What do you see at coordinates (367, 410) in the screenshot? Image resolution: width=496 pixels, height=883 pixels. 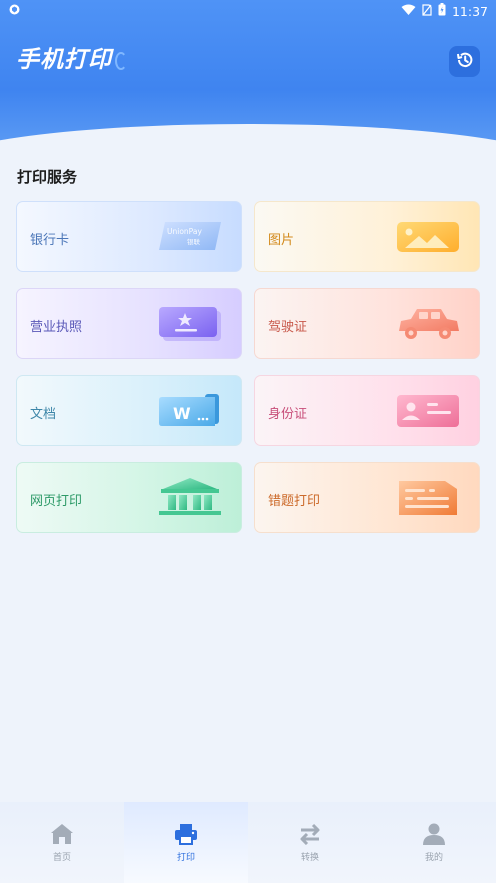 I see `id-card-service: 身份证` at bounding box center [367, 410].